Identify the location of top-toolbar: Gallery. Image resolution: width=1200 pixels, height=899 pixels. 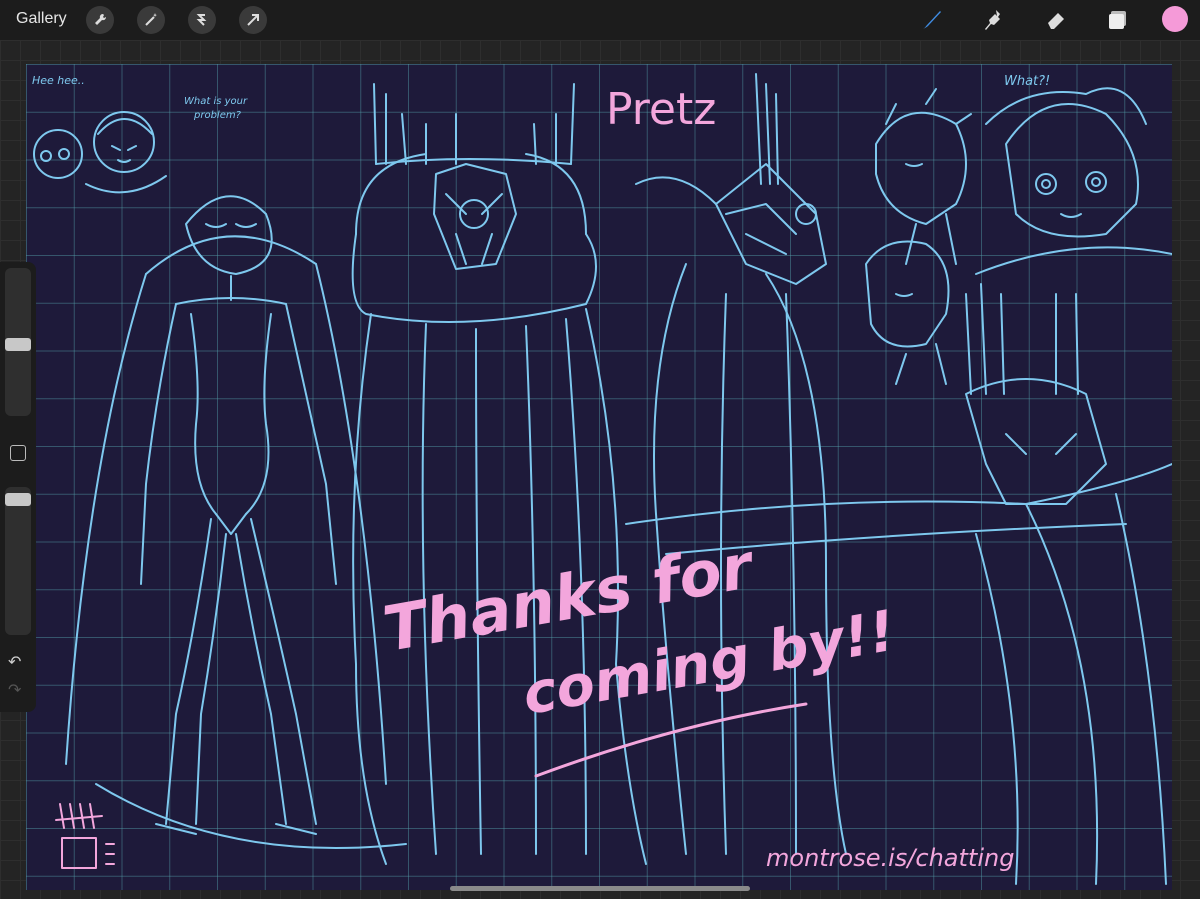
(600, 20).